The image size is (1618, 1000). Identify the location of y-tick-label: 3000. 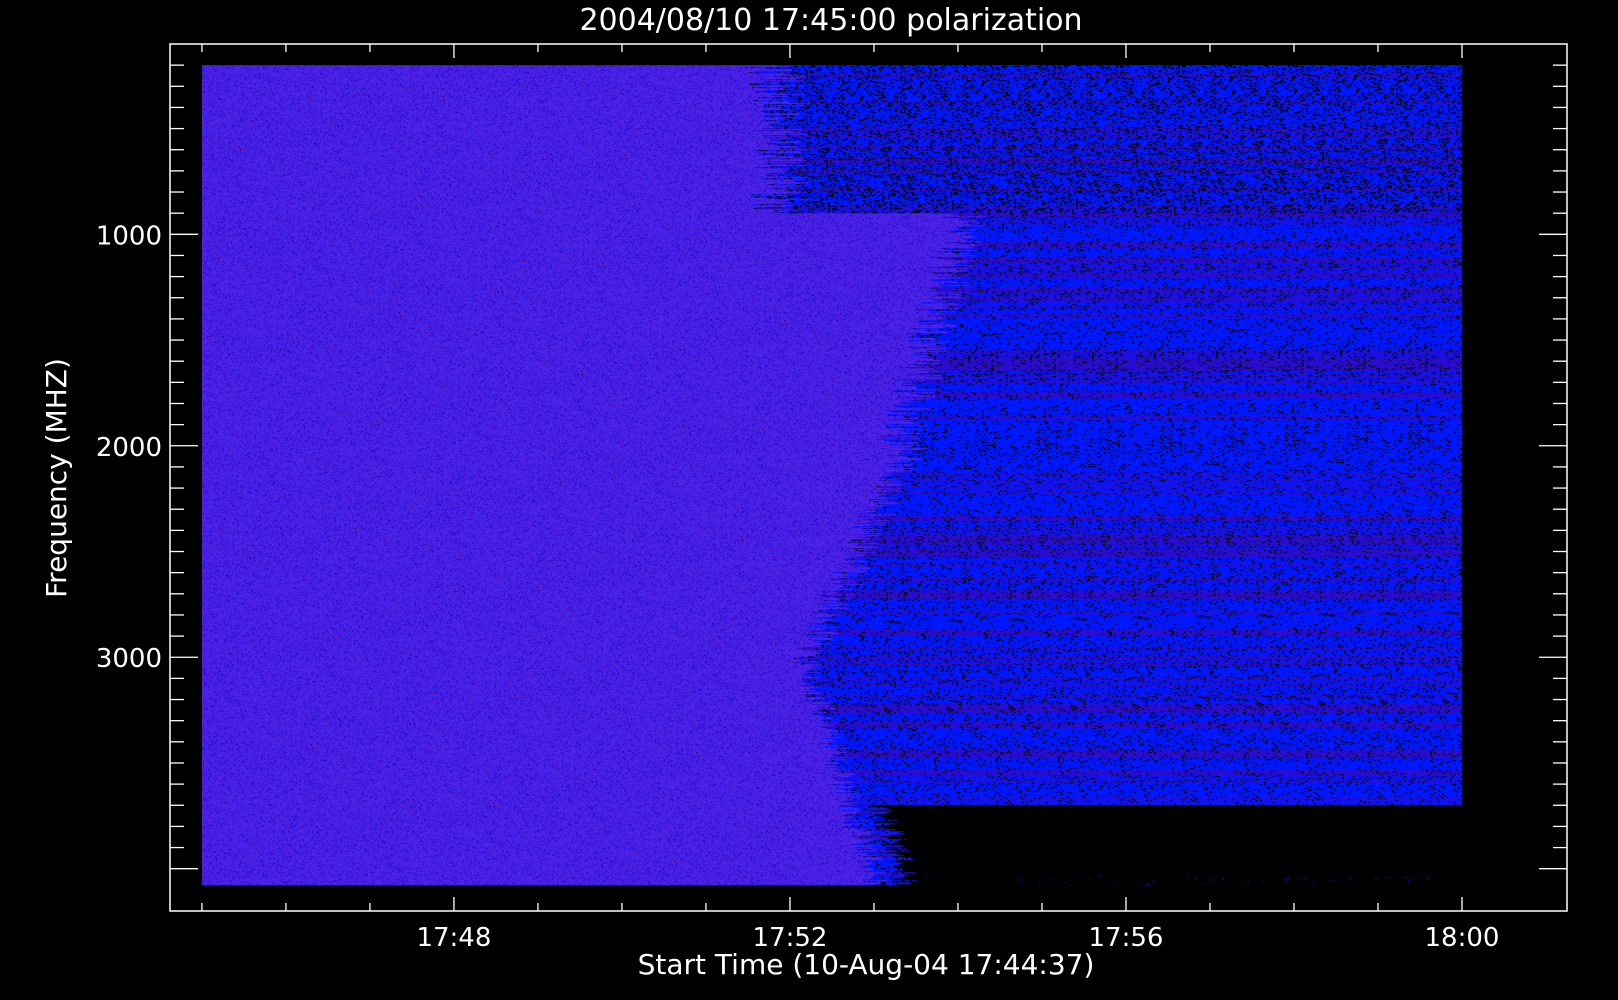
(129, 659).